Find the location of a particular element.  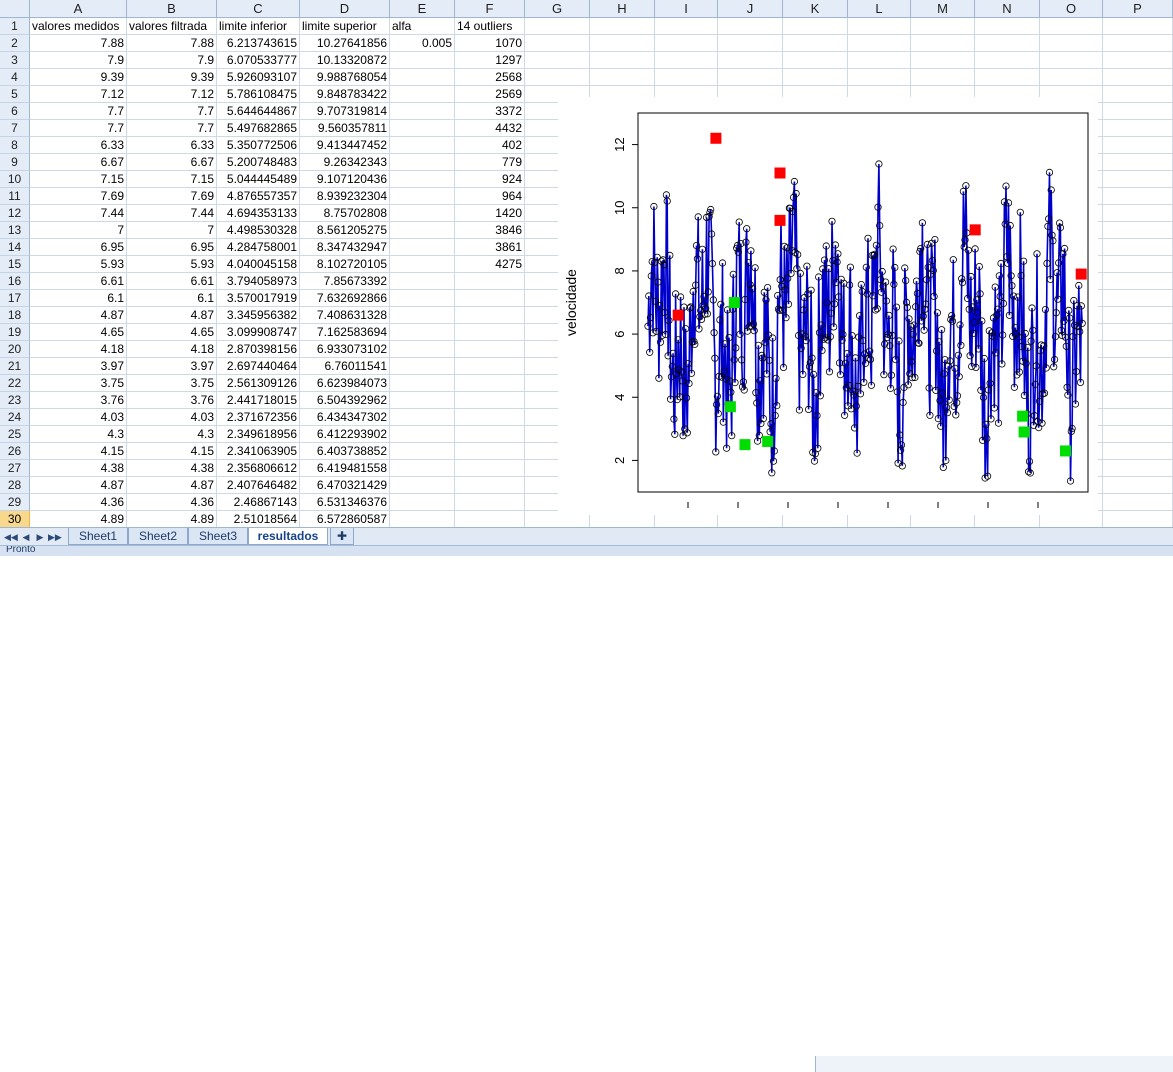

table-cell: 1070 is located at coordinates (490, 43).